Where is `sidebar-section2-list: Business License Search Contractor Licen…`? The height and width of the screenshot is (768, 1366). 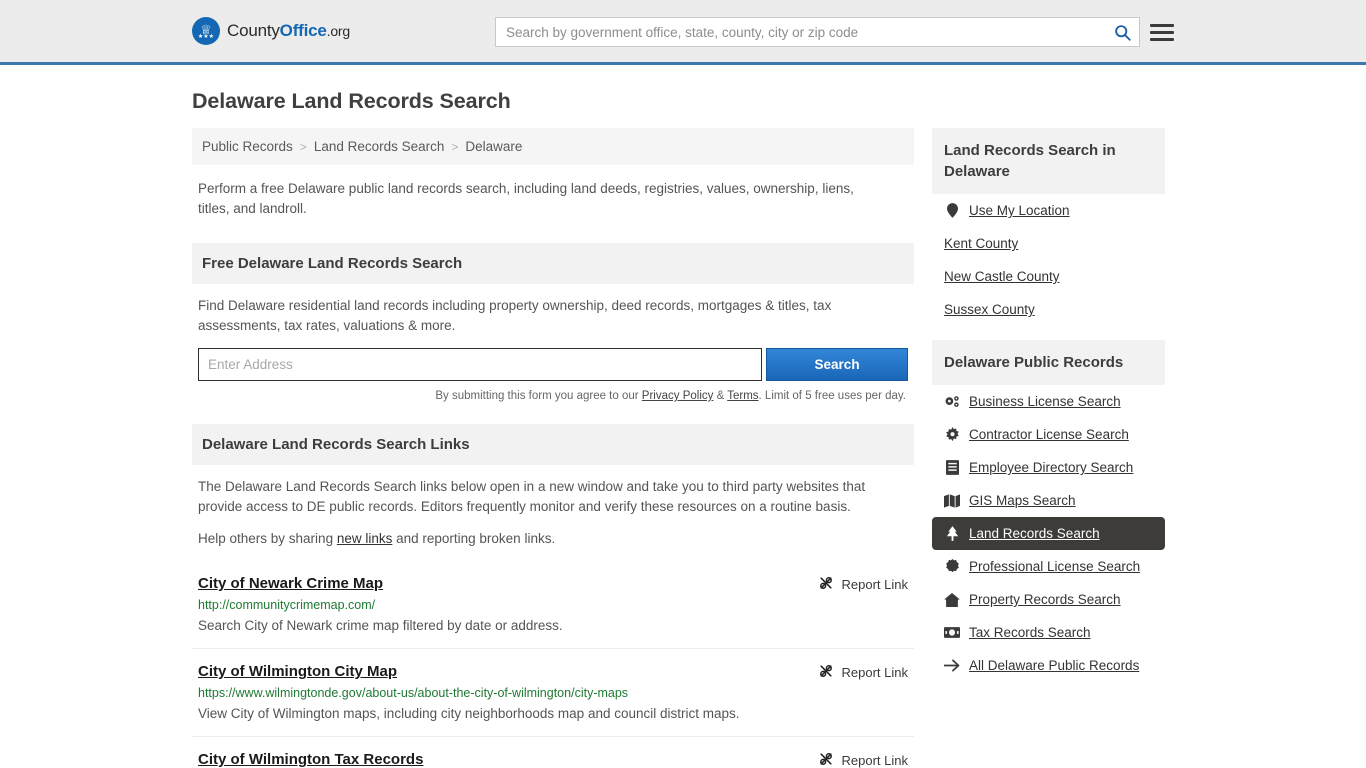
sidebar-section2-list: Business License Search Contractor Licen… is located at coordinates (1048, 533).